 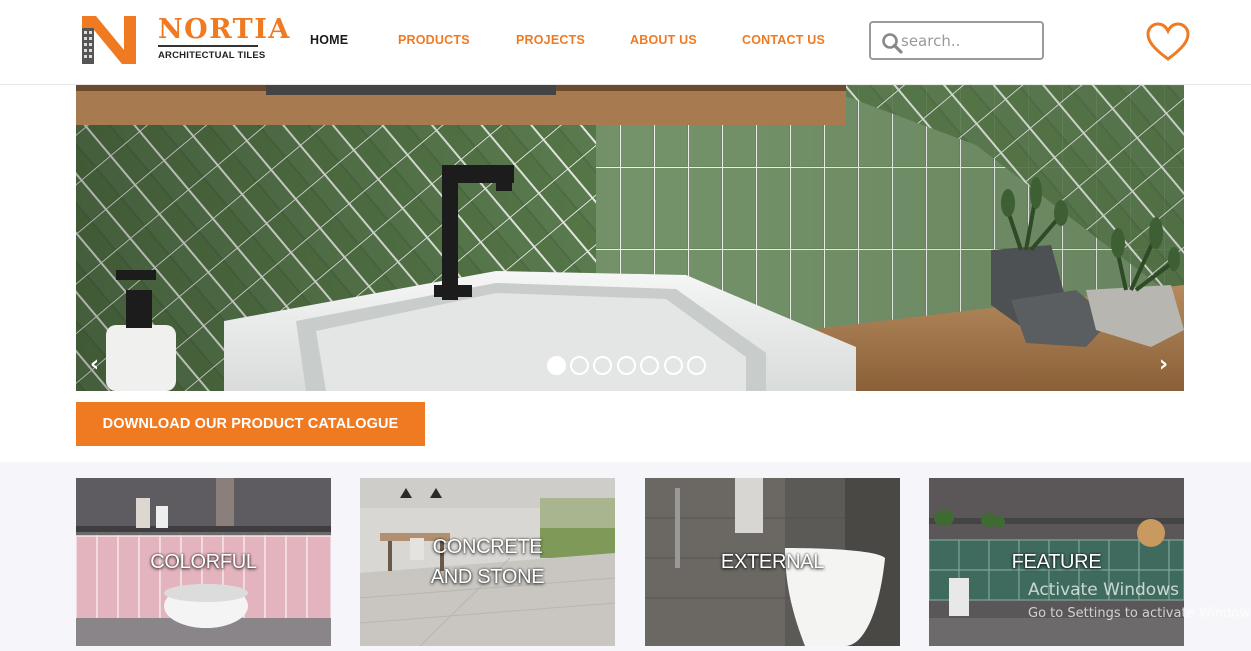 I want to click on category-card-colorful: COLORFUL, so click(x=203, y=562).